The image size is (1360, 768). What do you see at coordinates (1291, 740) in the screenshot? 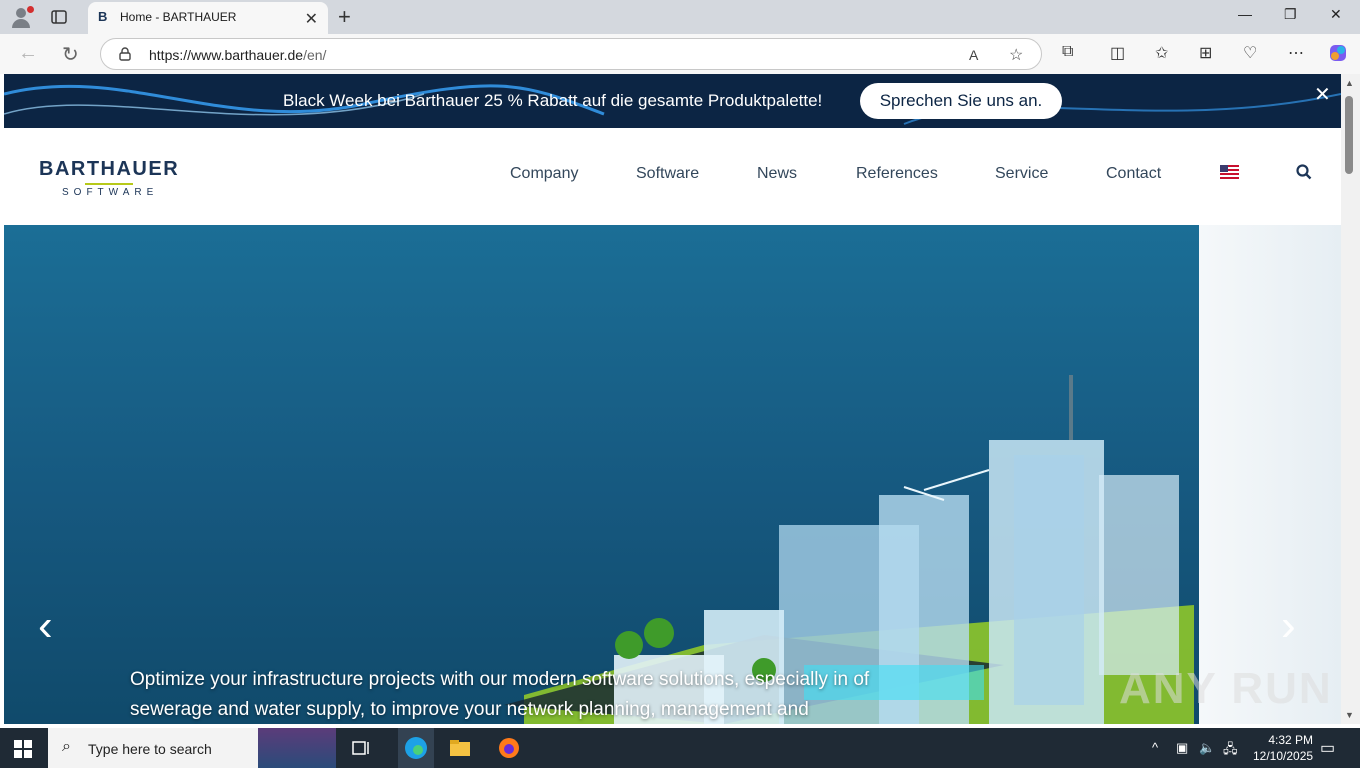
I see `clock-time: 4:32 PM` at bounding box center [1291, 740].